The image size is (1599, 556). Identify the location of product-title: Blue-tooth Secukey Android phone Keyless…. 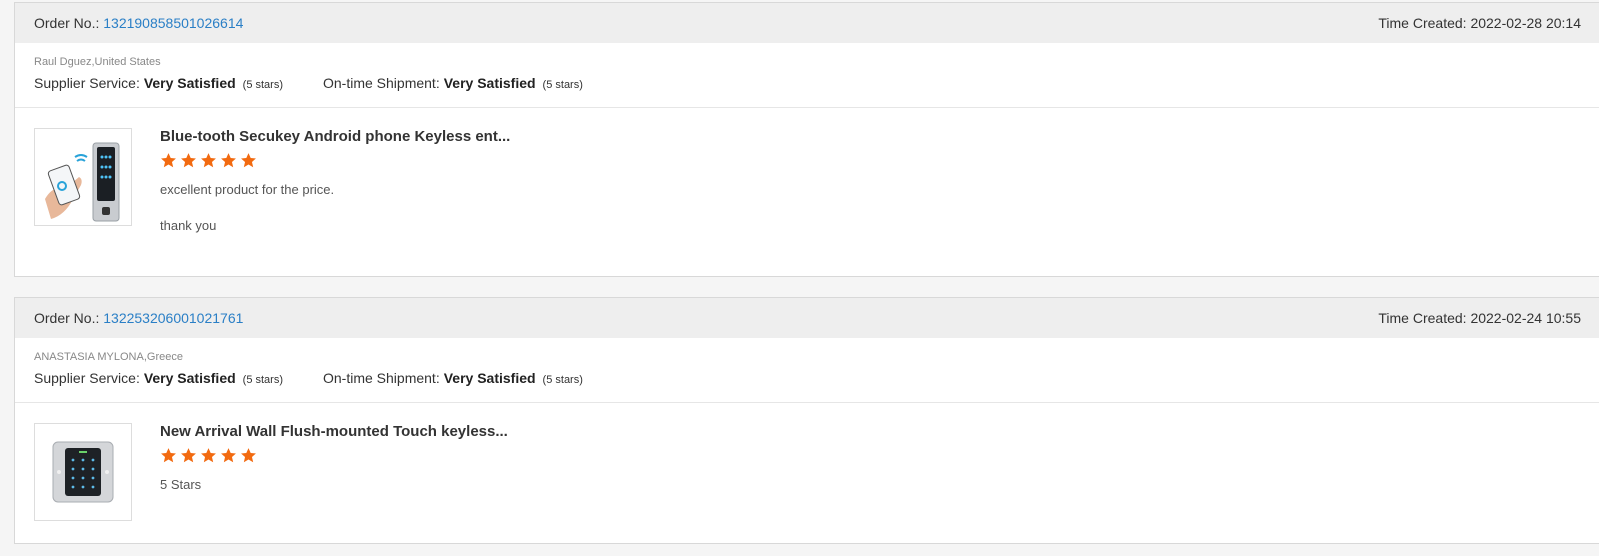
(335, 139).